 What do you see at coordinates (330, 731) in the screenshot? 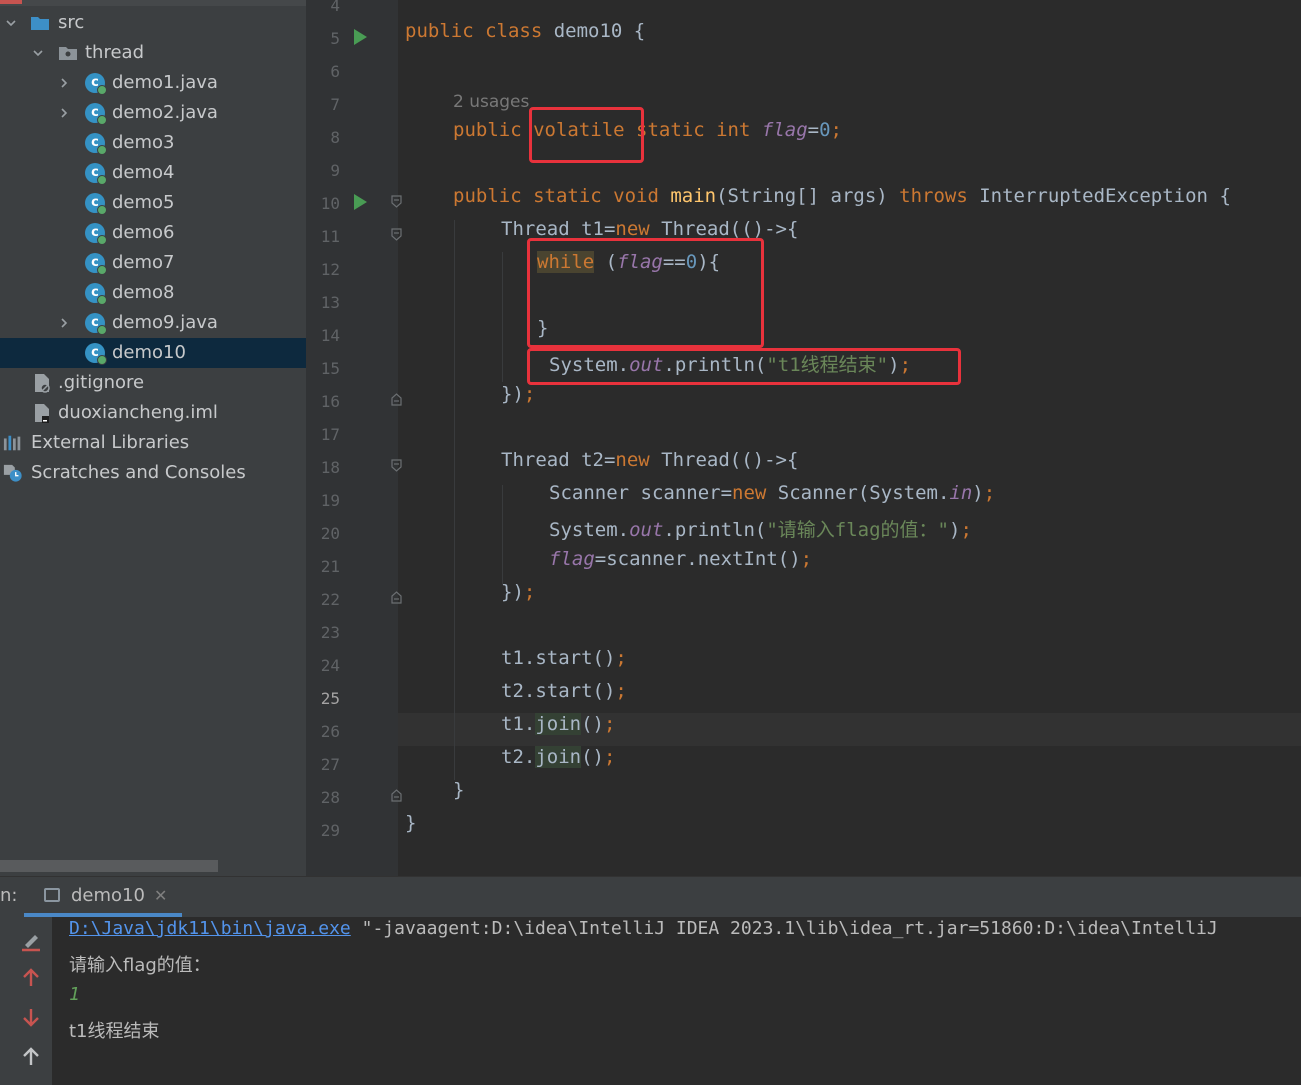
I see `line-number: 26` at bounding box center [330, 731].